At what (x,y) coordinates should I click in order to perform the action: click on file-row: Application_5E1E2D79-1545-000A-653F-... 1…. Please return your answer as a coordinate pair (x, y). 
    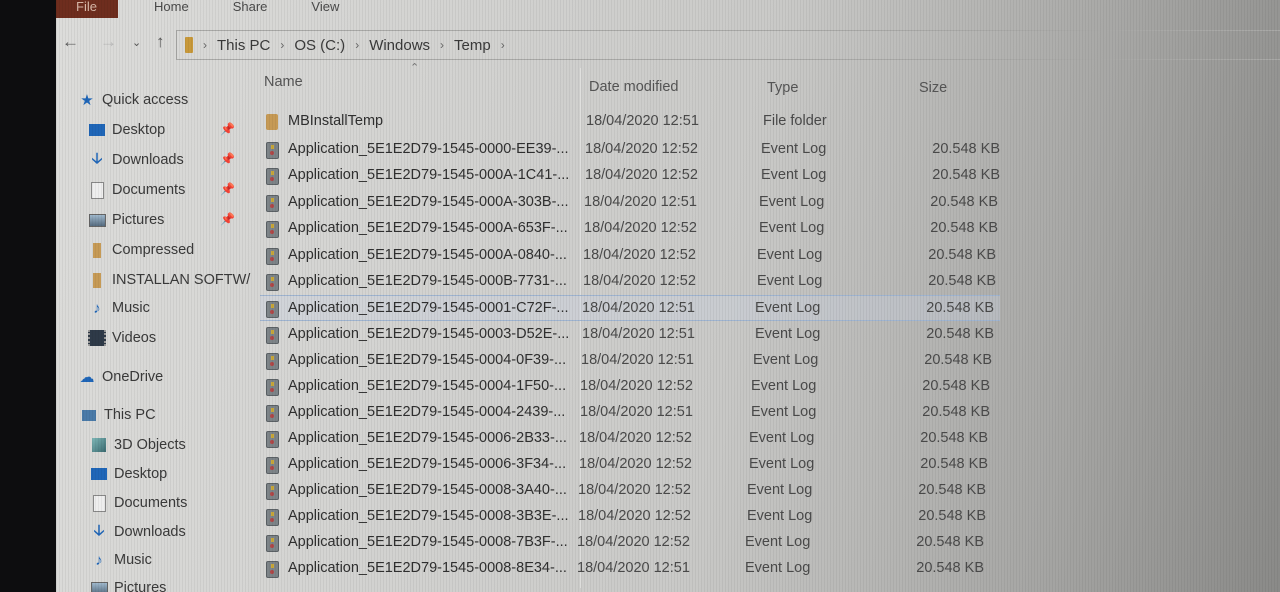
    Looking at the image, I should click on (630, 229).